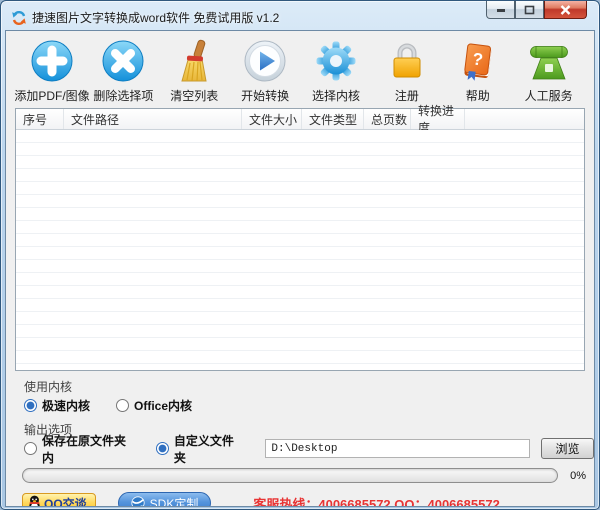 The height and width of the screenshot is (510, 600). I want to click on toolbar-button-label: 帮助, so click(477, 96).